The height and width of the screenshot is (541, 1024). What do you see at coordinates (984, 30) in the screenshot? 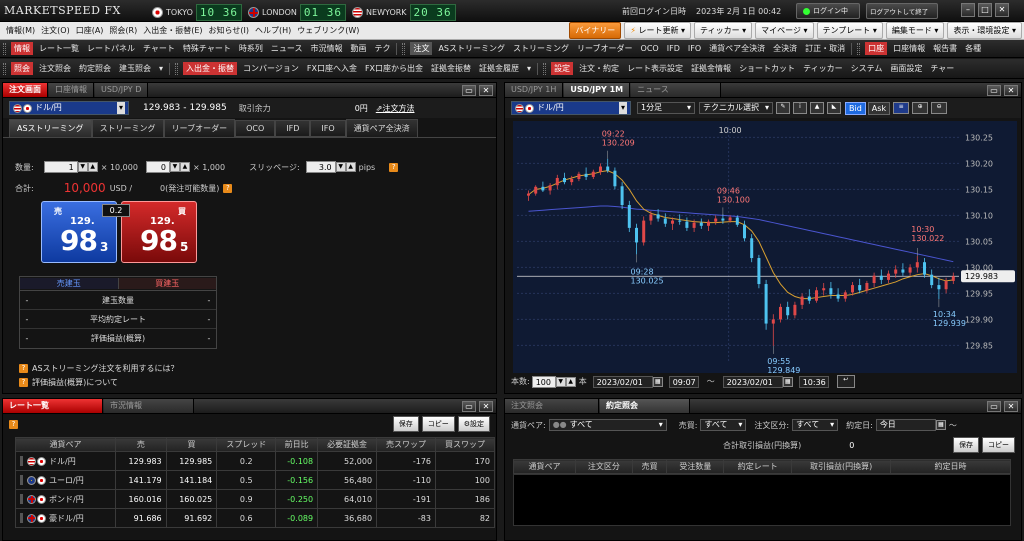
I see `display-settings-button: 表示・環境設定 ▾` at bounding box center [984, 30].